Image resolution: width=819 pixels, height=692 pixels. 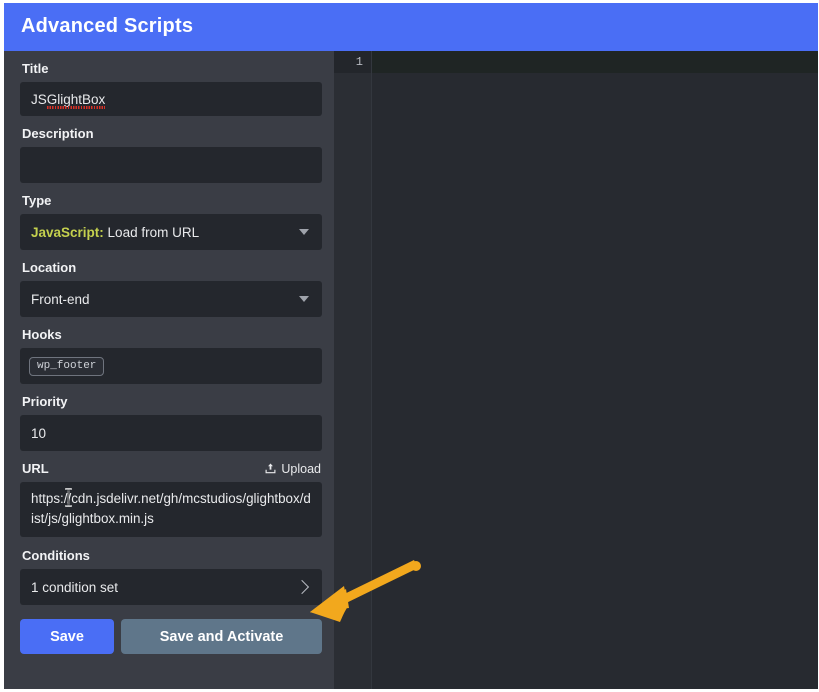 I want to click on title-input-value-misspelled: GlightBox, so click(x=76, y=100).